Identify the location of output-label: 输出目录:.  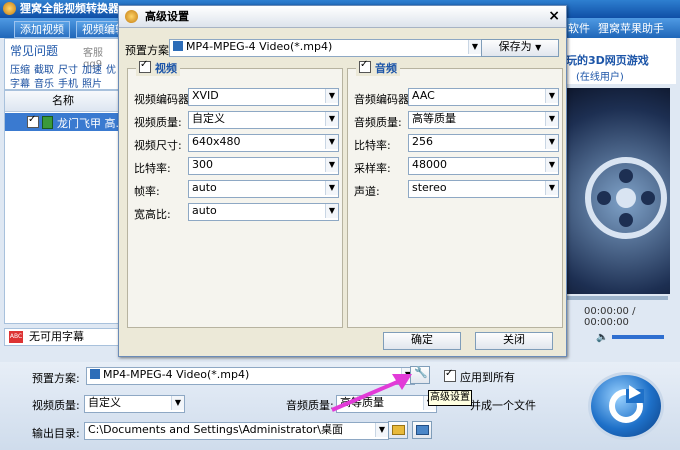
(56, 433).